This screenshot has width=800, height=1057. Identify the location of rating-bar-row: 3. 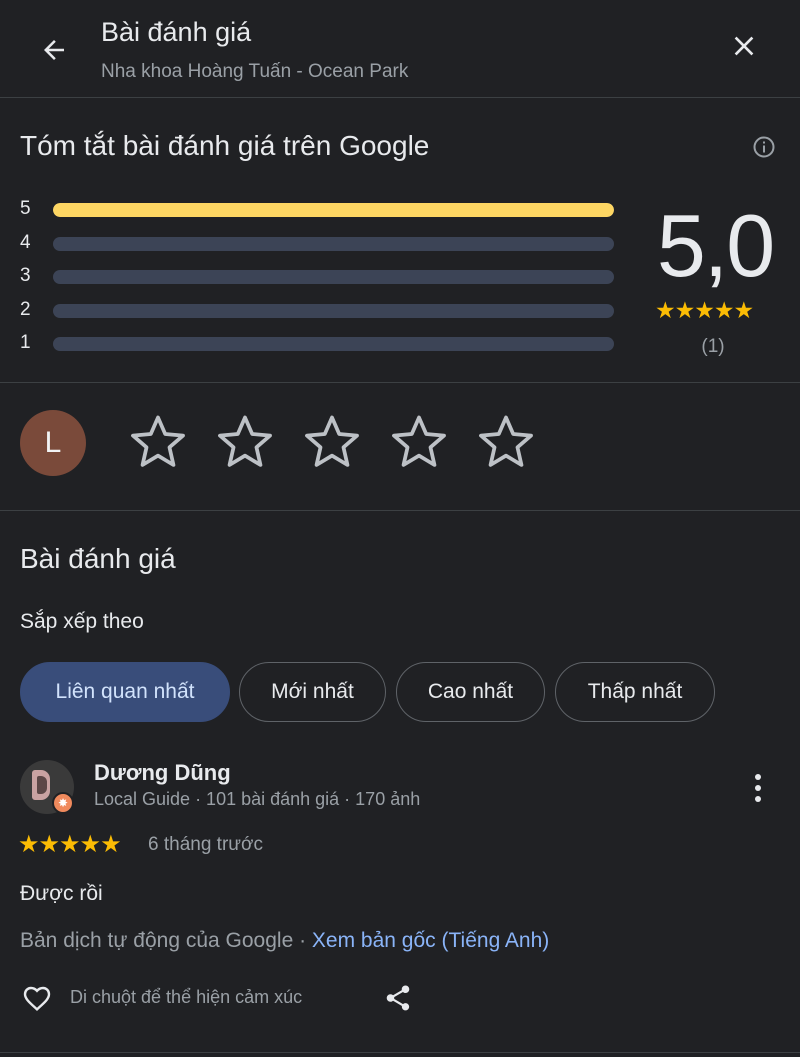
(320, 276).